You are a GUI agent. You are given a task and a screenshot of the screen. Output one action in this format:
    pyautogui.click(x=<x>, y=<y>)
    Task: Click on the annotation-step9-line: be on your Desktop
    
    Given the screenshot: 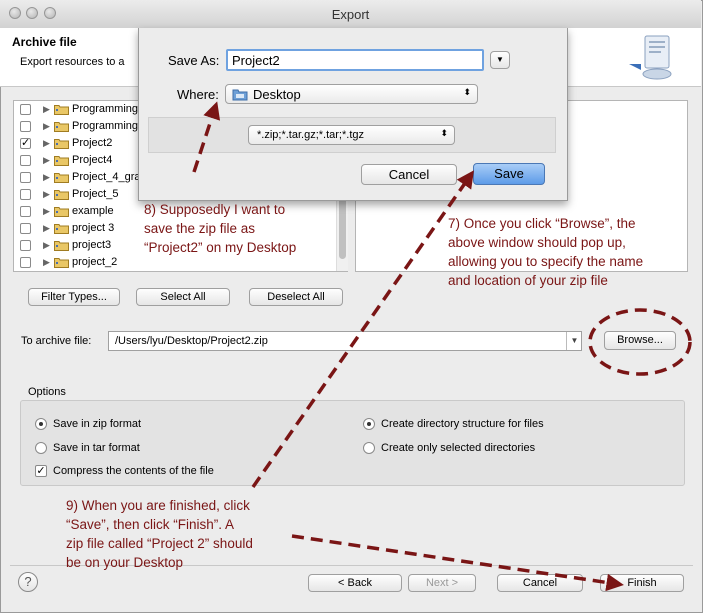 What is the action you would take?
    pyautogui.click(x=125, y=562)
    